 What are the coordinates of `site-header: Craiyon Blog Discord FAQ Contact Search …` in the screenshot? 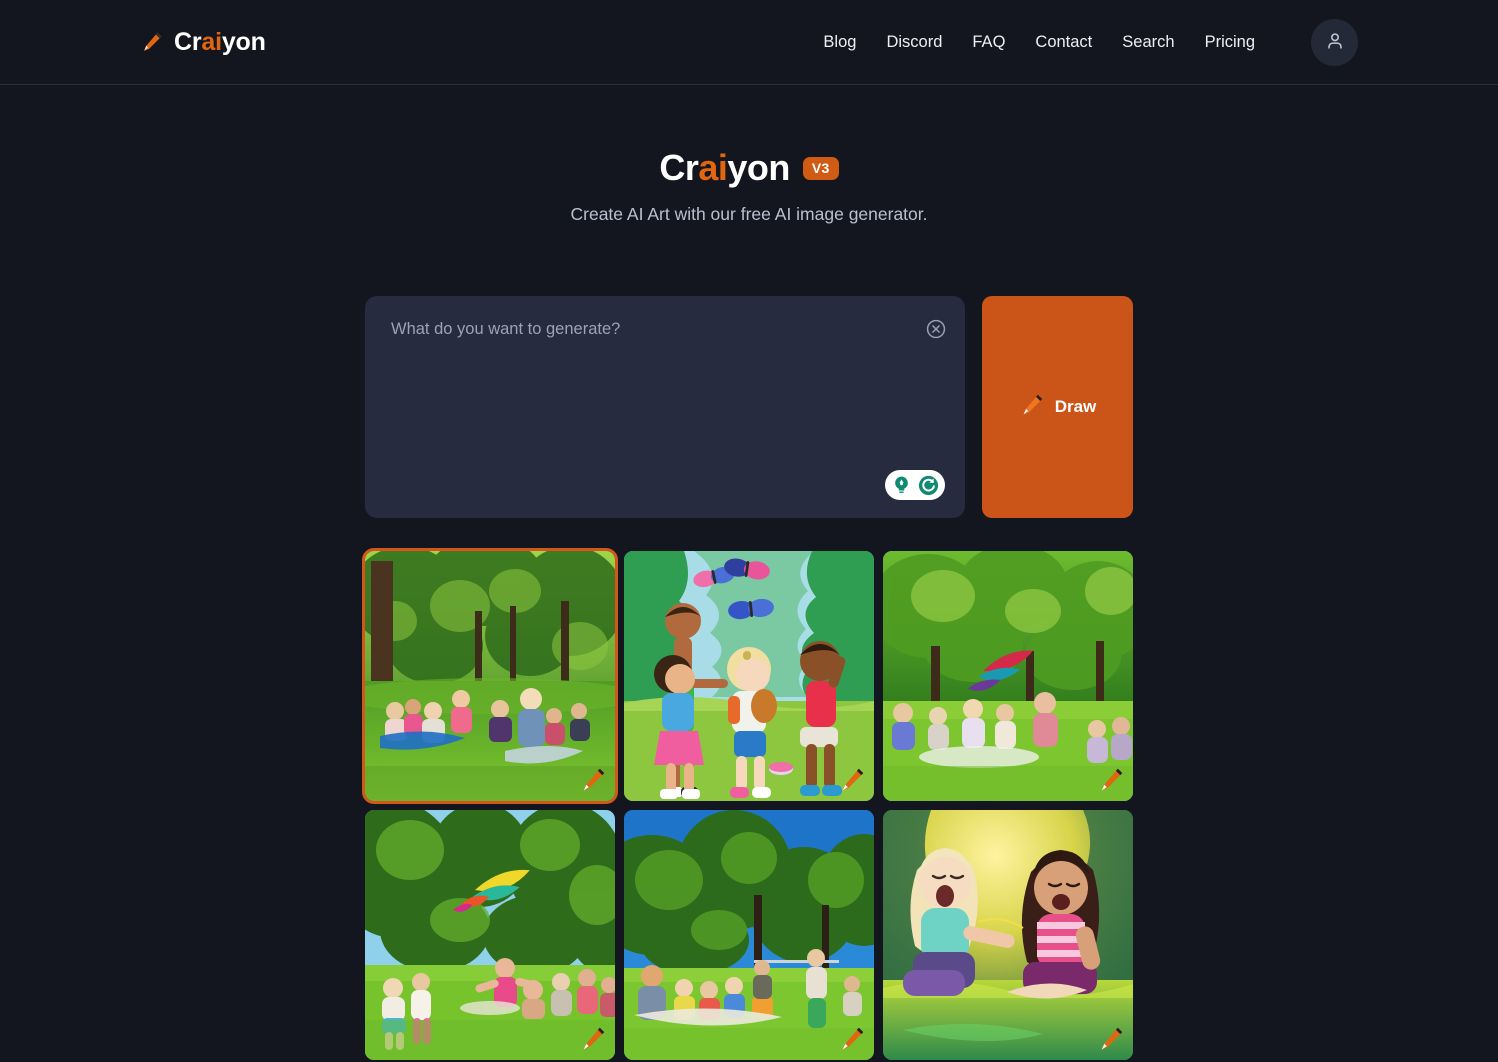 It's located at (749, 42).